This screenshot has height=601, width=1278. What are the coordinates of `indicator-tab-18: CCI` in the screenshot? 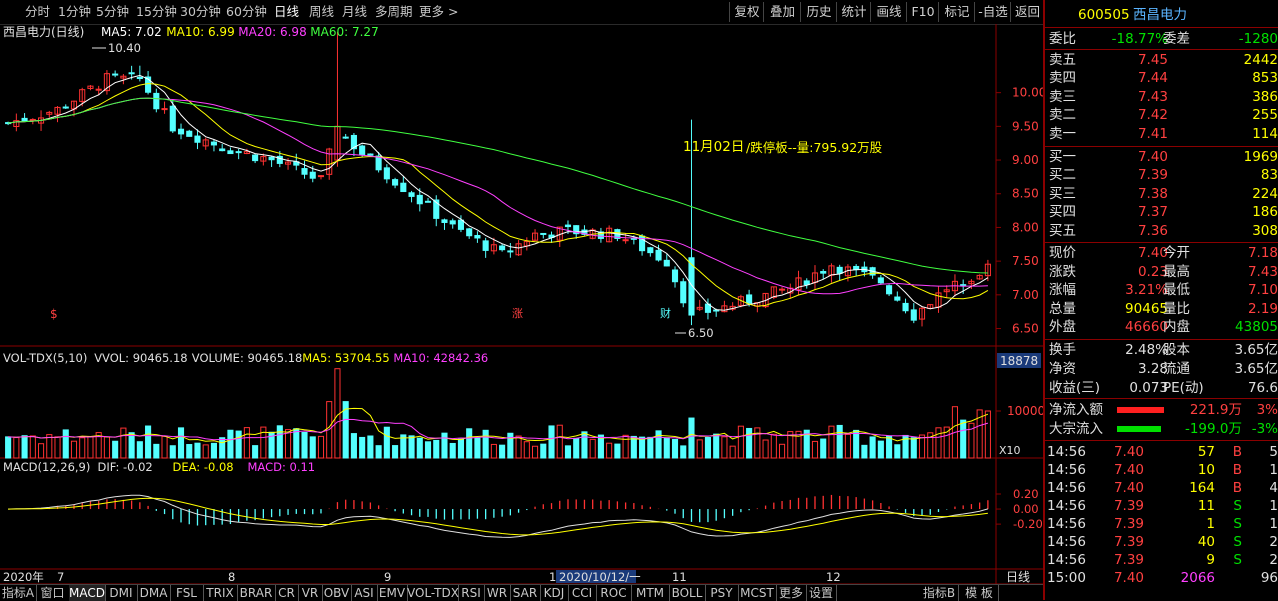 It's located at (582, 593).